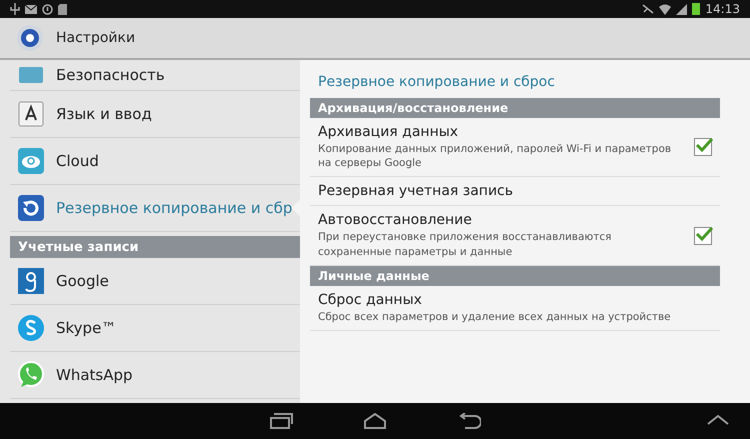 This screenshot has height=439, width=750. What do you see at coordinates (375, 421) in the screenshot?
I see `home-button` at bounding box center [375, 421].